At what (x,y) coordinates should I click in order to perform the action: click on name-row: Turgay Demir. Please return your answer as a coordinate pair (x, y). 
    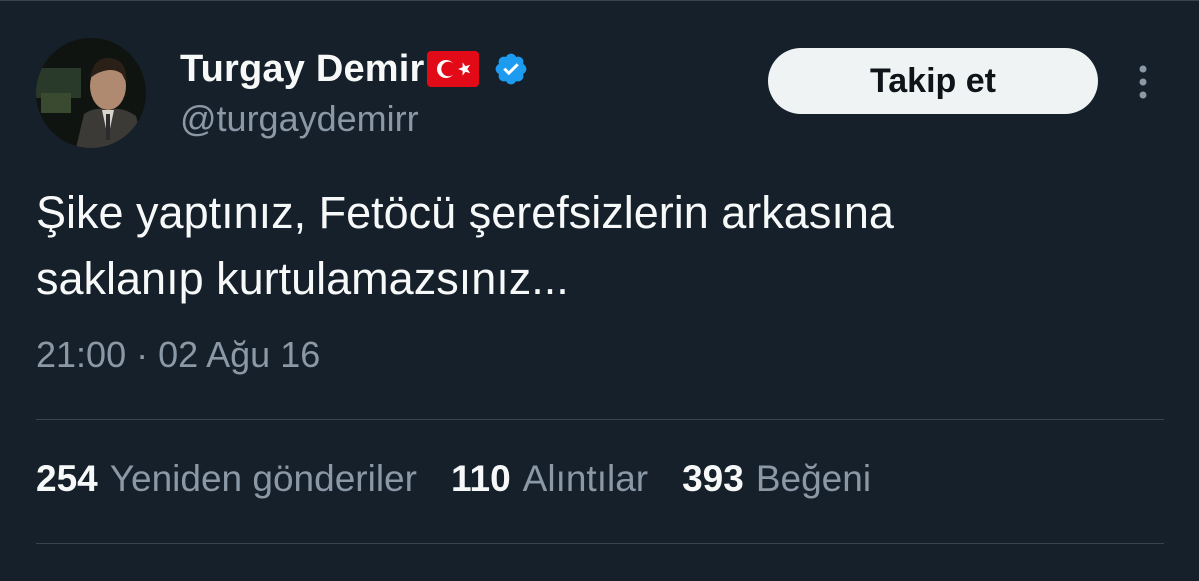
    Looking at the image, I should click on (354, 69).